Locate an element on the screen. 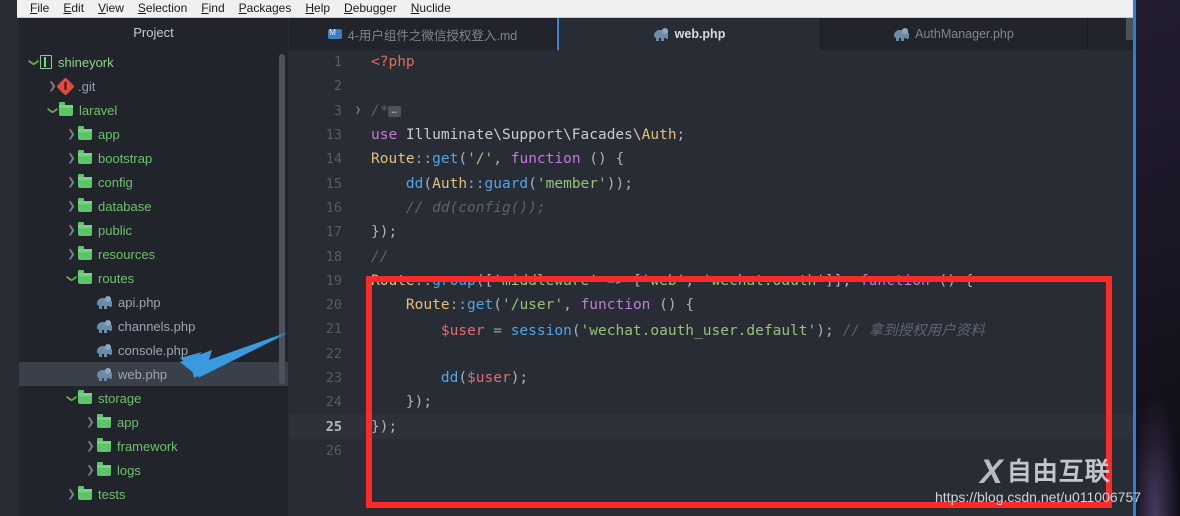  tree-item-label: database is located at coordinates (125, 206).